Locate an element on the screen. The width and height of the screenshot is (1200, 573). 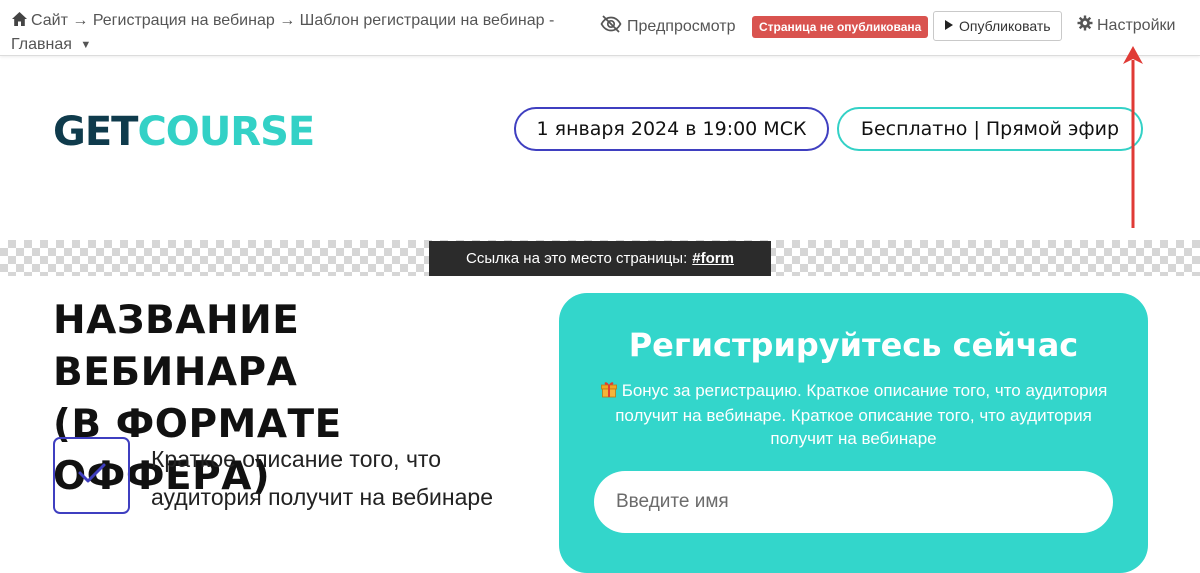
check-icon is located at coordinates (92, 475).